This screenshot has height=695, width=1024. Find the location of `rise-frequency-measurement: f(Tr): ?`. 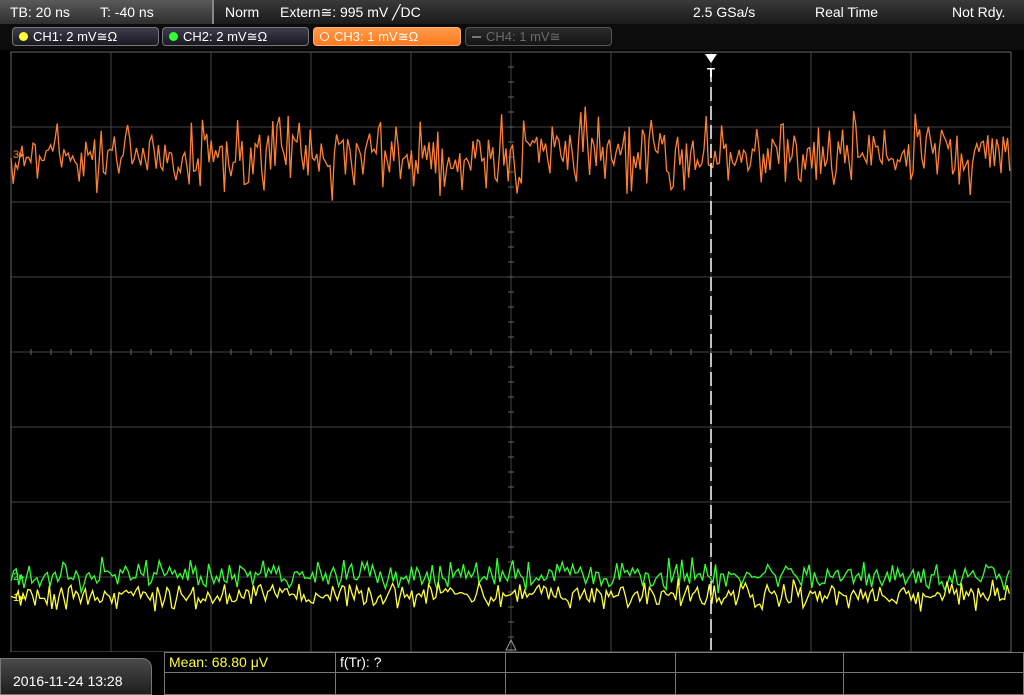

rise-frequency-measurement: f(Tr): ? is located at coordinates (361, 662).